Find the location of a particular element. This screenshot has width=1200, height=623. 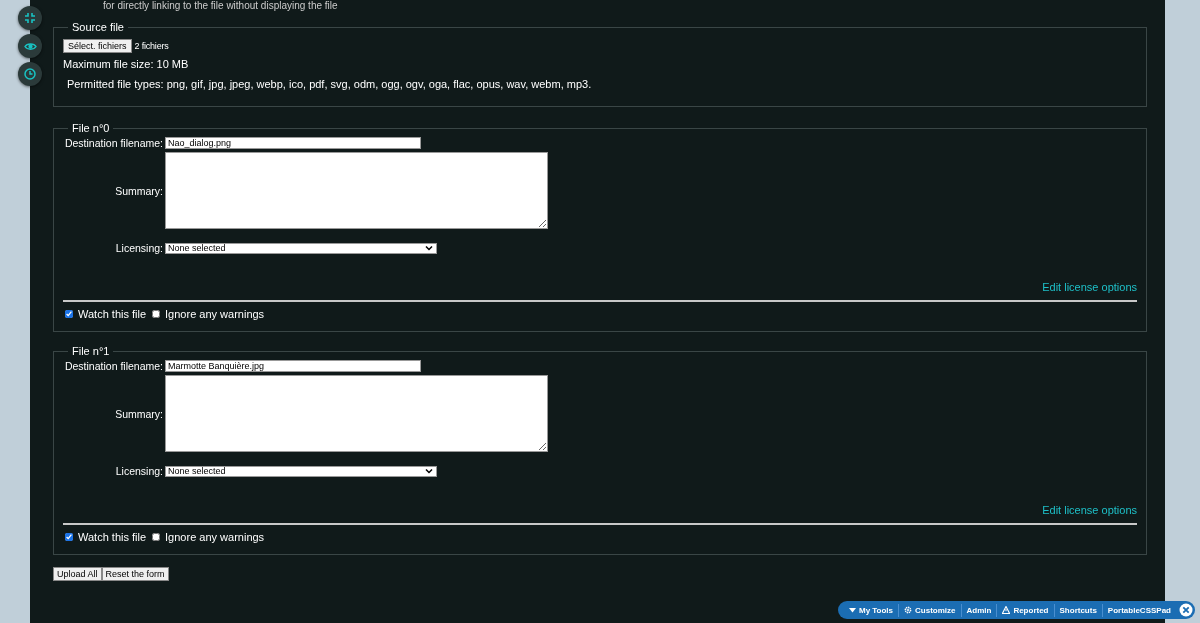

toolbar-link: PortableCSSPad is located at coordinates (1138, 610).